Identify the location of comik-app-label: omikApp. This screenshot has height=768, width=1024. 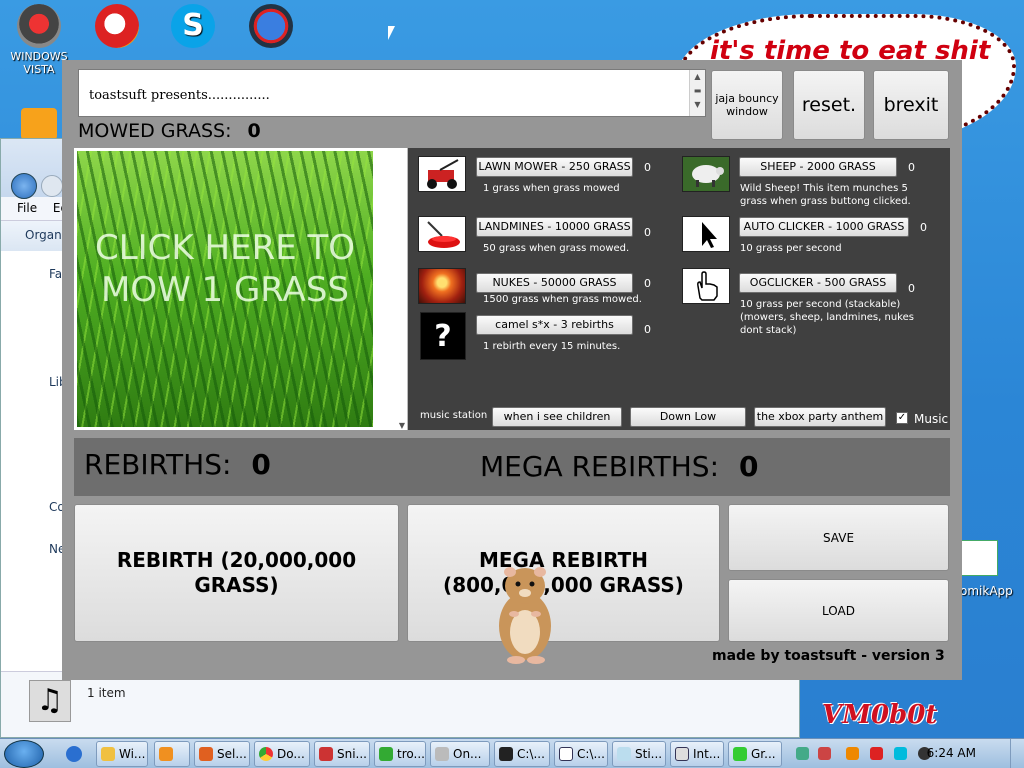
(986, 591).